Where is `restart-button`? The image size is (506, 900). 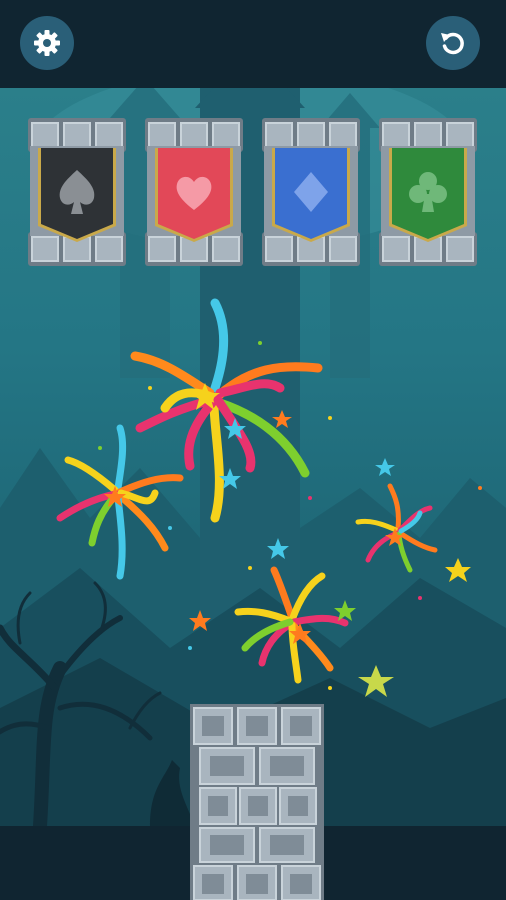 restart-button is located at coordinates (453, 43).